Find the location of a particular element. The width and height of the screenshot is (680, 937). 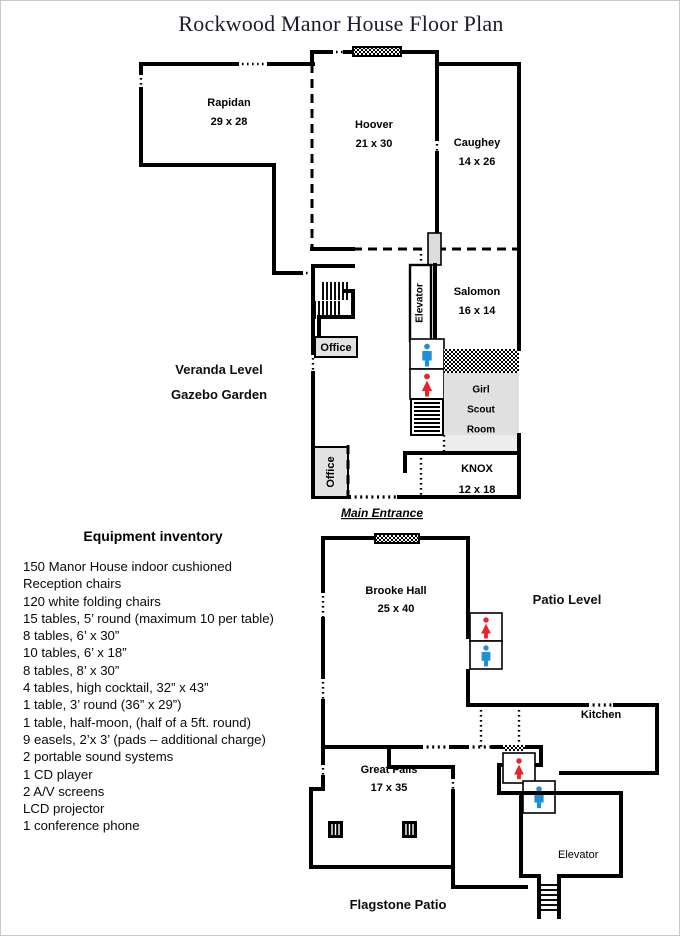

room-label-girl-scout-line3: Room is located at coordinates (481, 430).